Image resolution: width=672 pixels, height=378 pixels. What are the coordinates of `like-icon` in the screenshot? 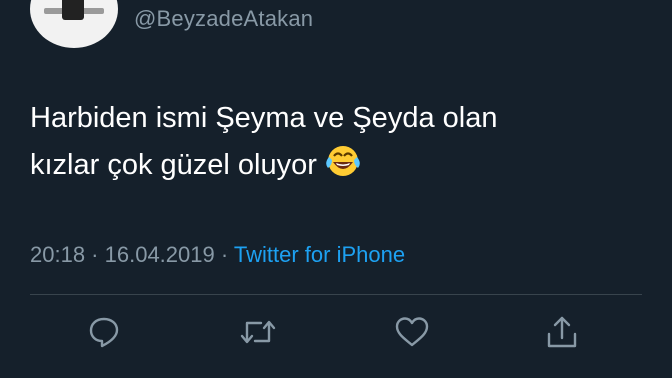 It's located at (412, 332).